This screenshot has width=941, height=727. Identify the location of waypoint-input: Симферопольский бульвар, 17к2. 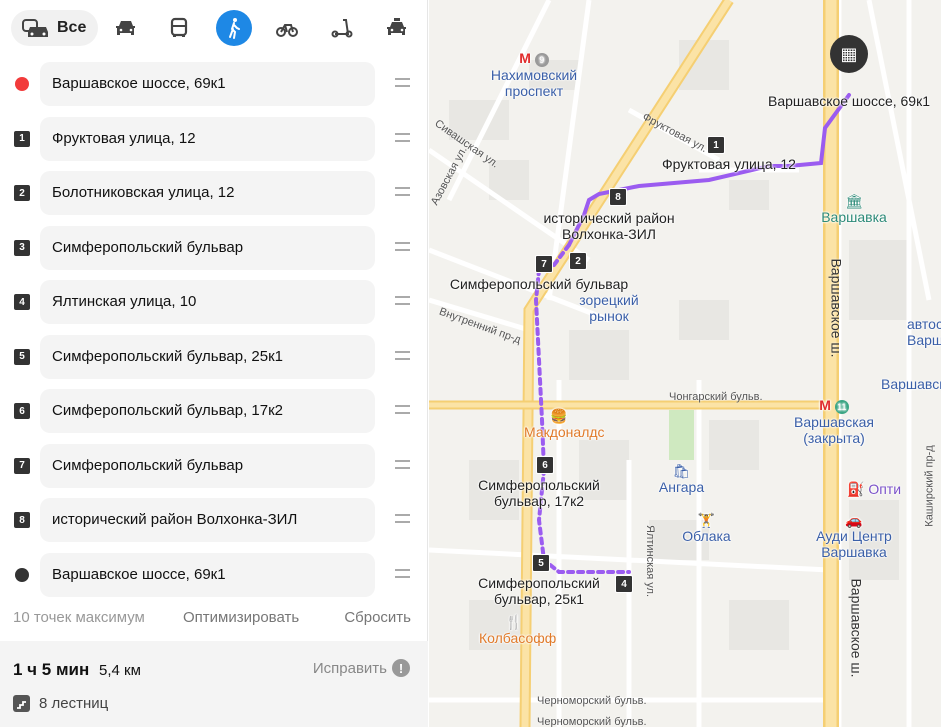
(207, 411).